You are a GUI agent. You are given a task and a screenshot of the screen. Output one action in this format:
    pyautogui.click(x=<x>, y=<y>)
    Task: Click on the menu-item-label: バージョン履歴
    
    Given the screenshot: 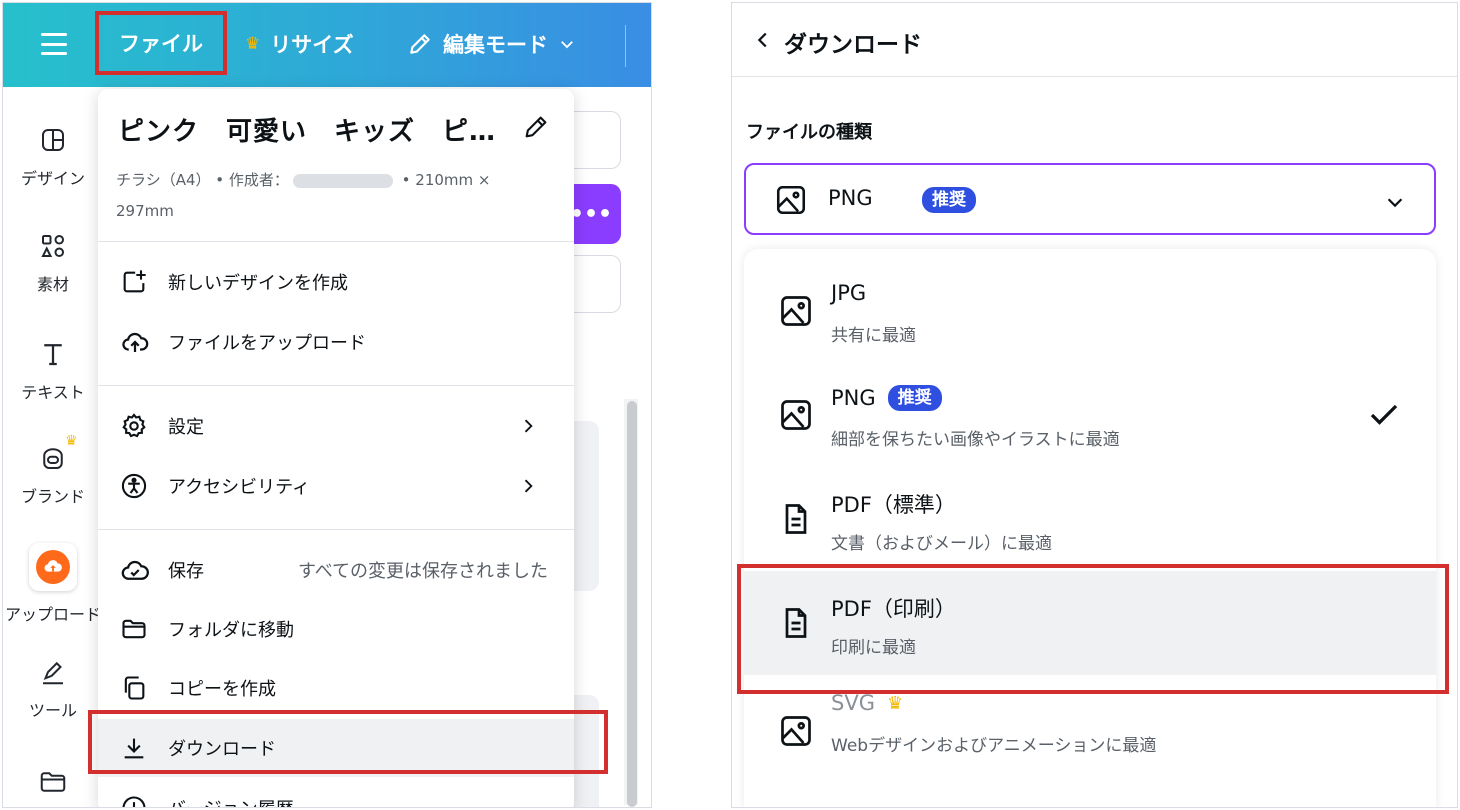 What is the action you would take?
    pyautogui.click(x=231, y=801)
    